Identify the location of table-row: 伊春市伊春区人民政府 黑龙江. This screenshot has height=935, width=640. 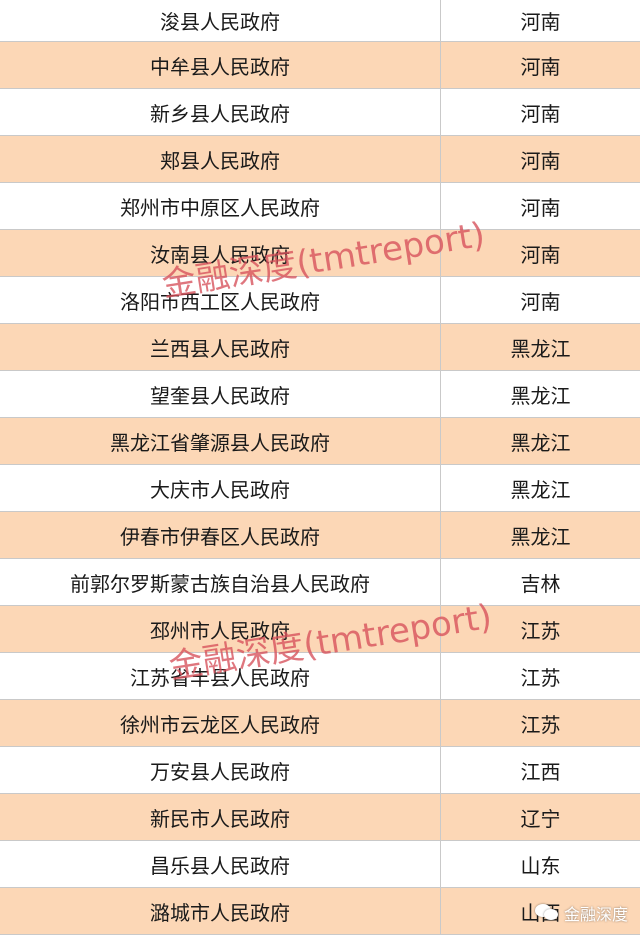
(320, 535).